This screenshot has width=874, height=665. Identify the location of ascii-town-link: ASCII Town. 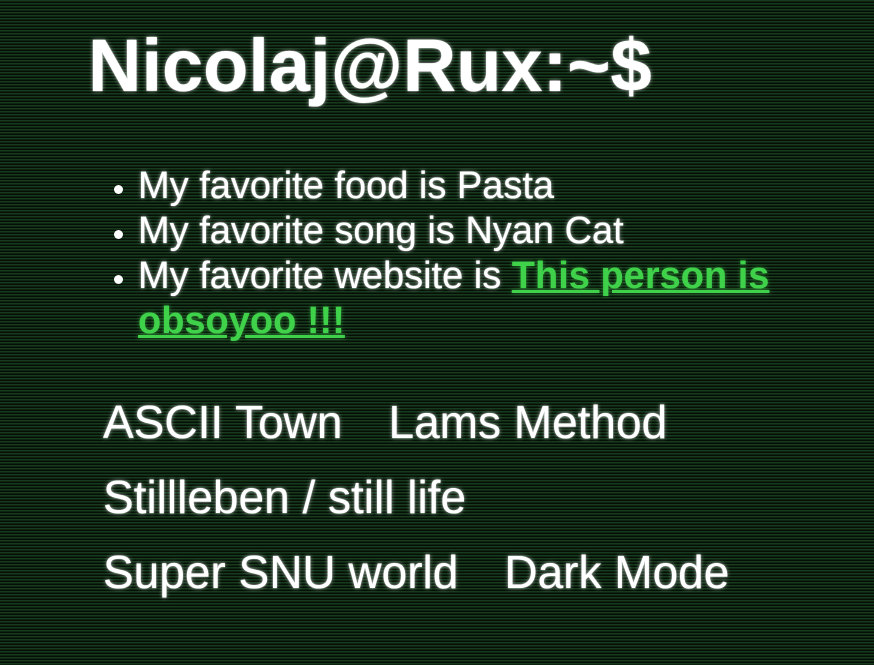
(222, 422).